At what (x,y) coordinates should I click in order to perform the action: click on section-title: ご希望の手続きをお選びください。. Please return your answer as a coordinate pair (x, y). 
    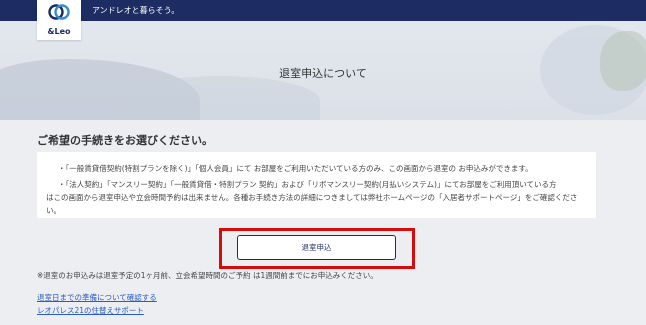
    Looking at the image, I should click on (125, 140).